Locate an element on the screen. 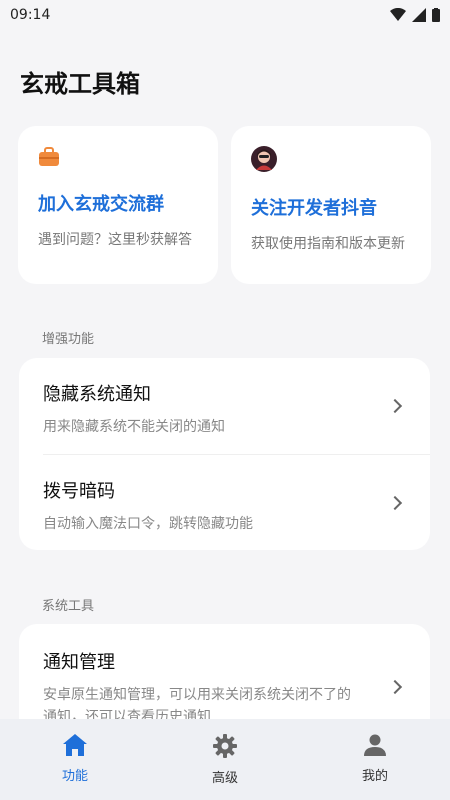  list-item-hide-notification: 隐藏系统通知 用来隐藏系统不能关闭的通知 is located at coordinates (224, 406).